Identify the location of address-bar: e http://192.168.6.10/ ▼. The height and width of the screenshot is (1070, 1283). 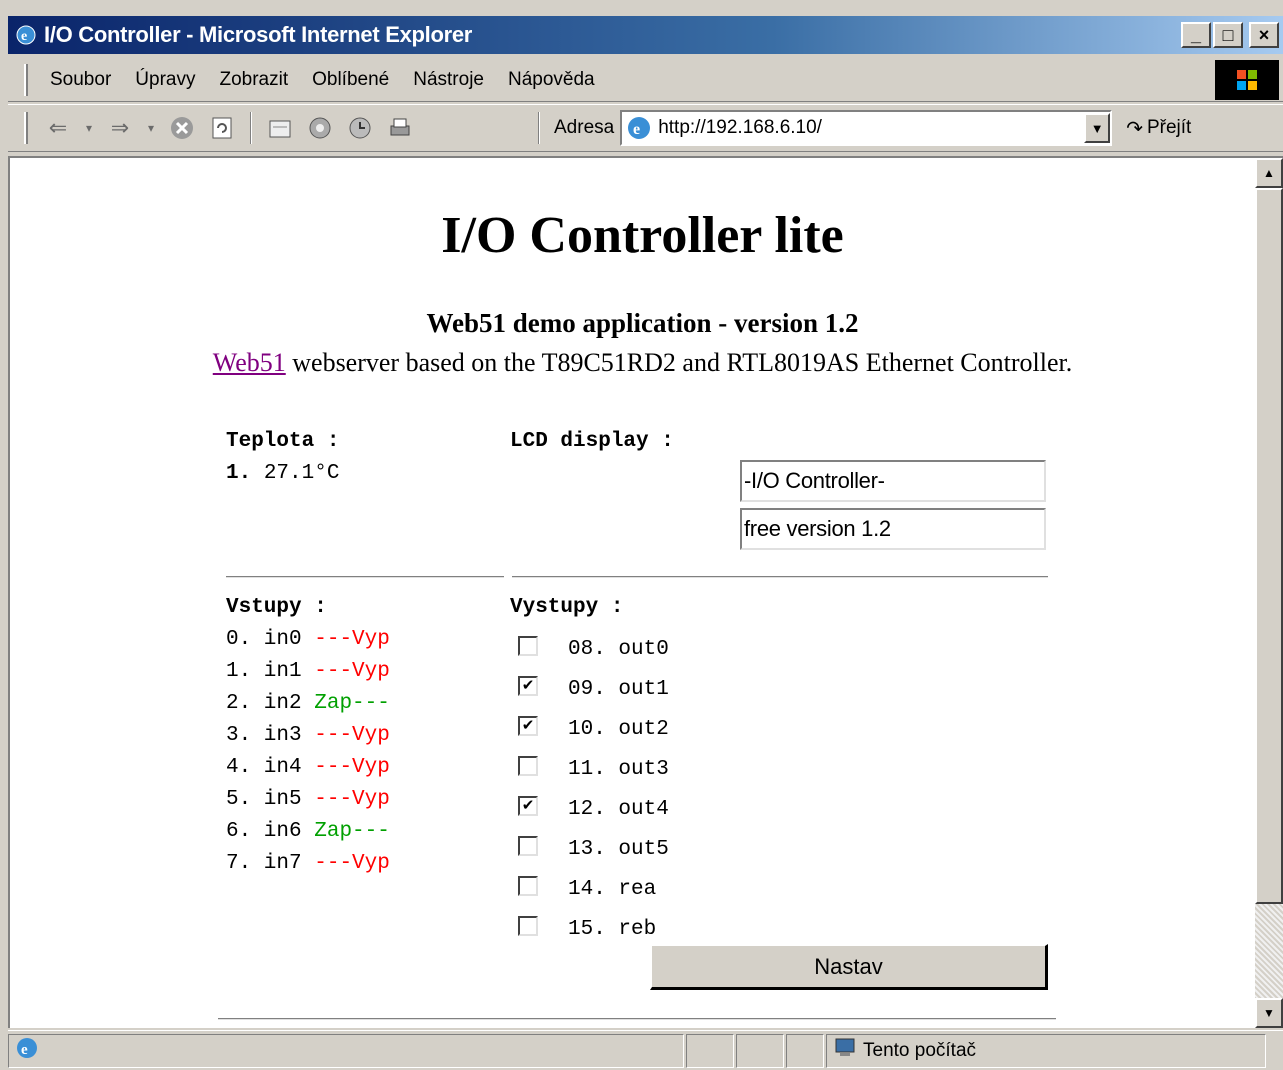
(866, 128).